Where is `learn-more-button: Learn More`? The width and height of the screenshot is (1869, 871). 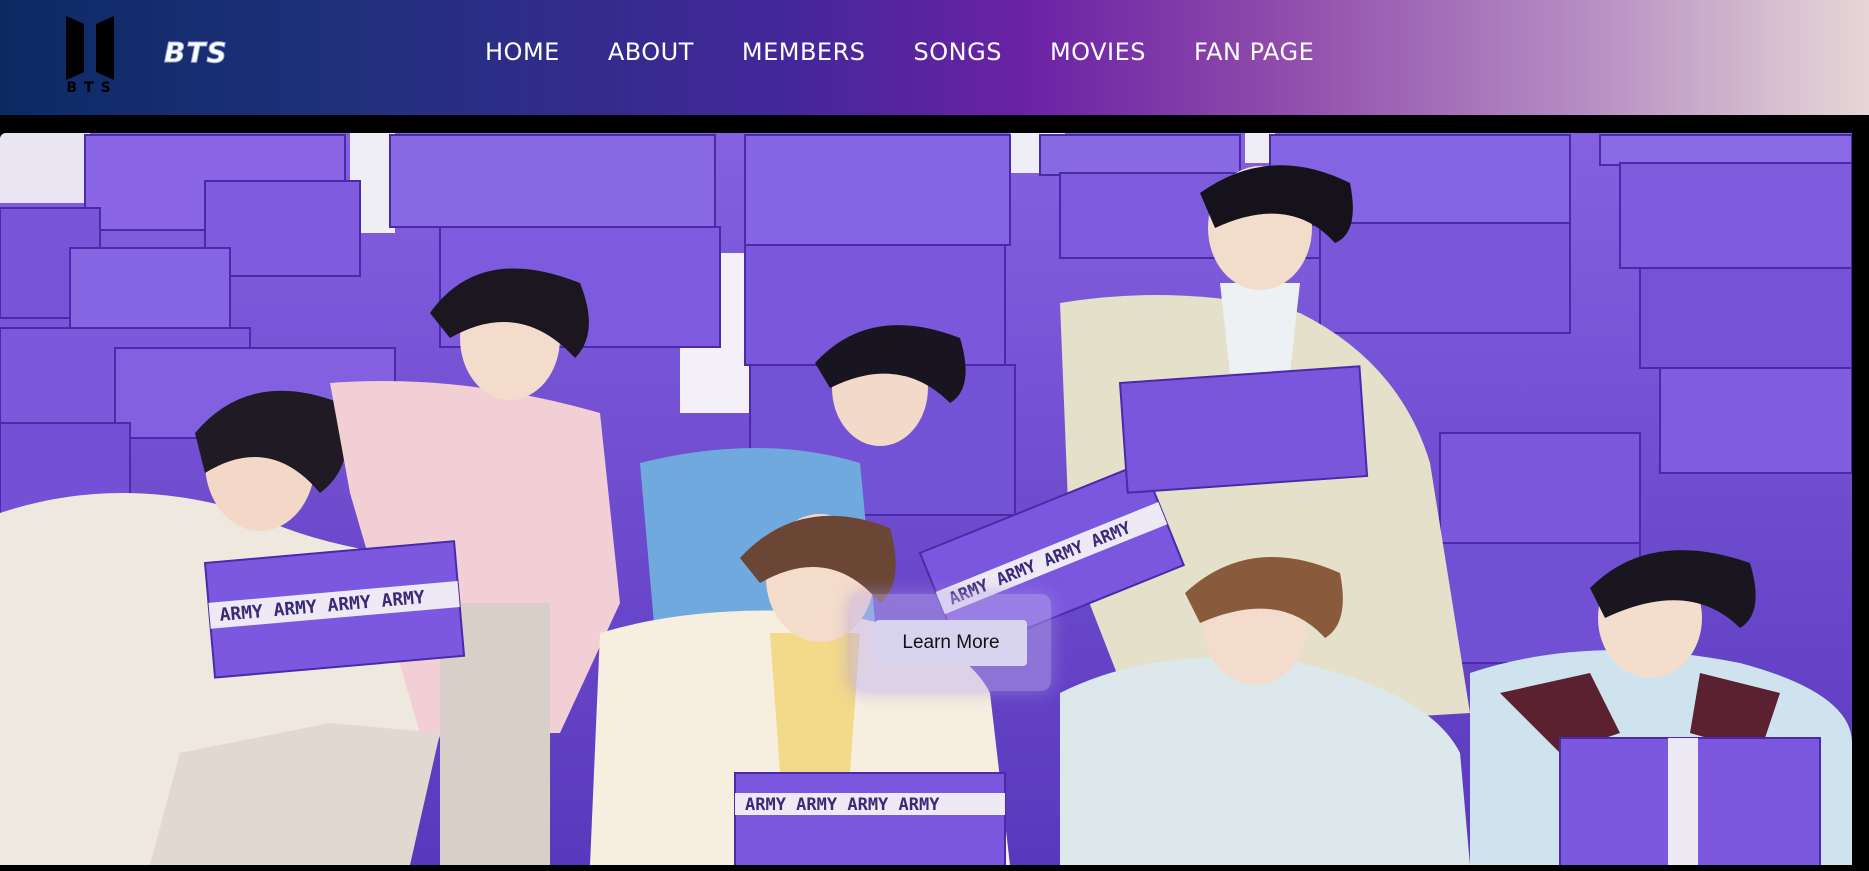 learn-more-button: Learn More is located at coordinates (951, 643).